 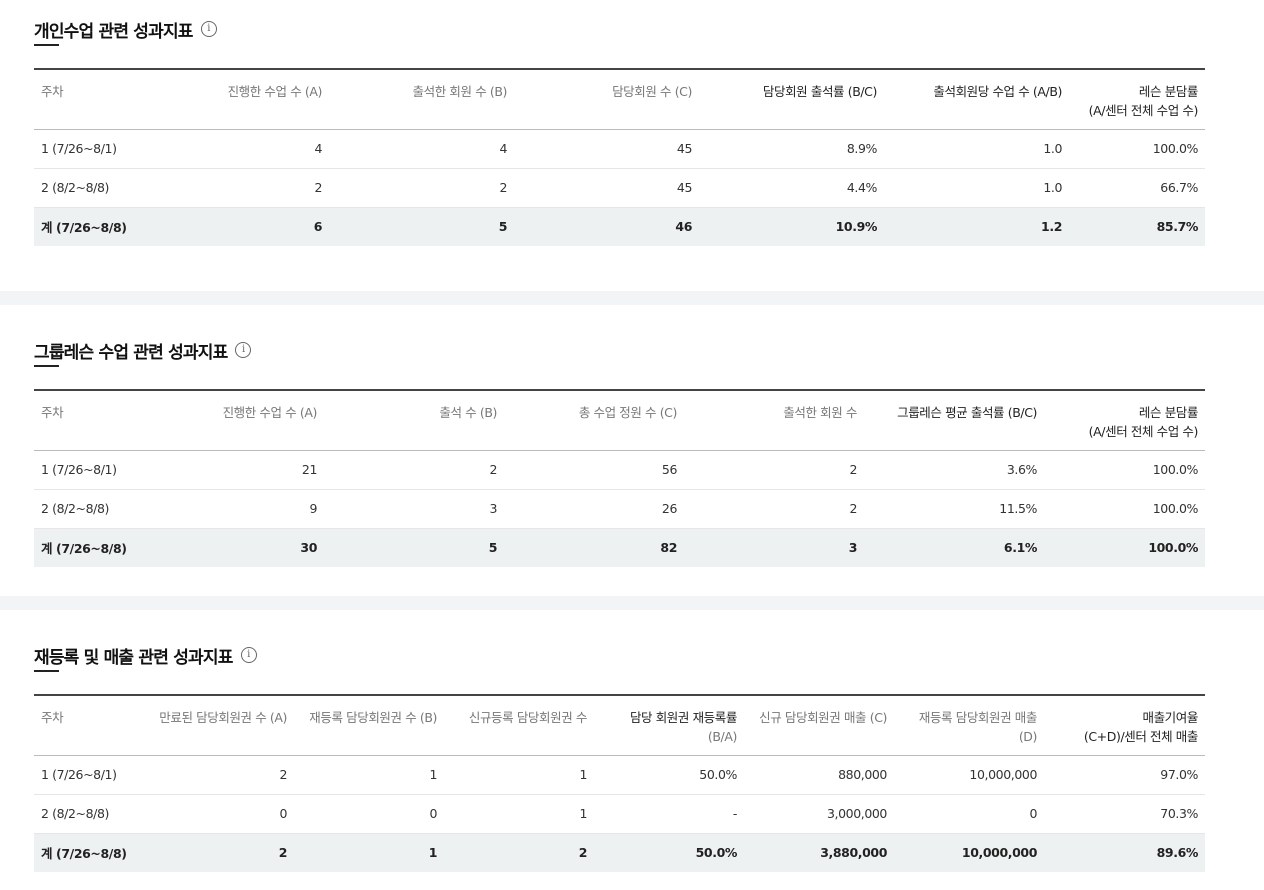 What do you see at coordinates (460, 91) in the screenshot?
I see `header-attended-members: 출석한 회원 수 (B)` at bounding box center [460, 91].